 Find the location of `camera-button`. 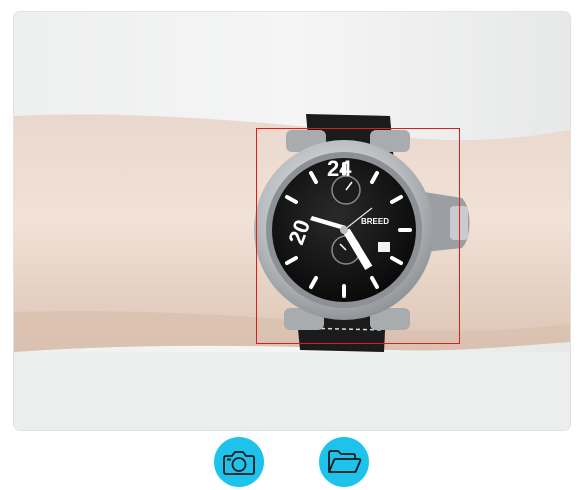

camera-button is located at coordinates (239, 462).